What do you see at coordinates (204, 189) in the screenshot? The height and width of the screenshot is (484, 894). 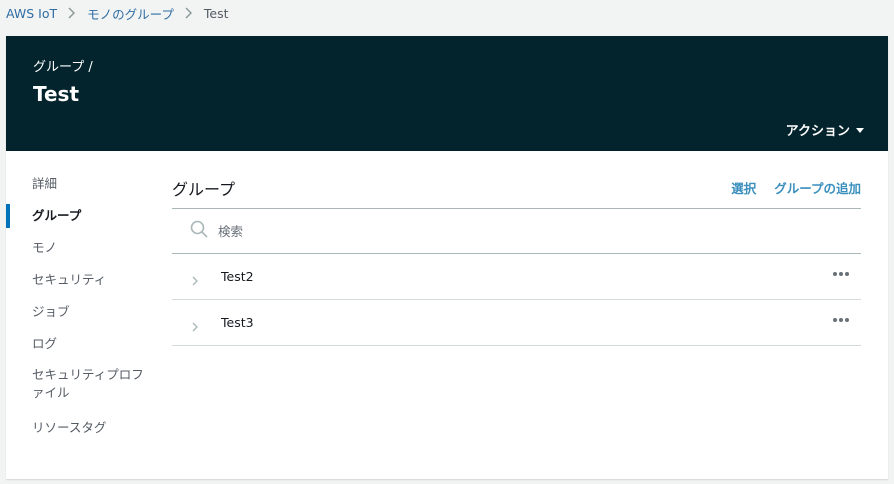 I see `section-title: グループ` at bounding box center [204, 189].